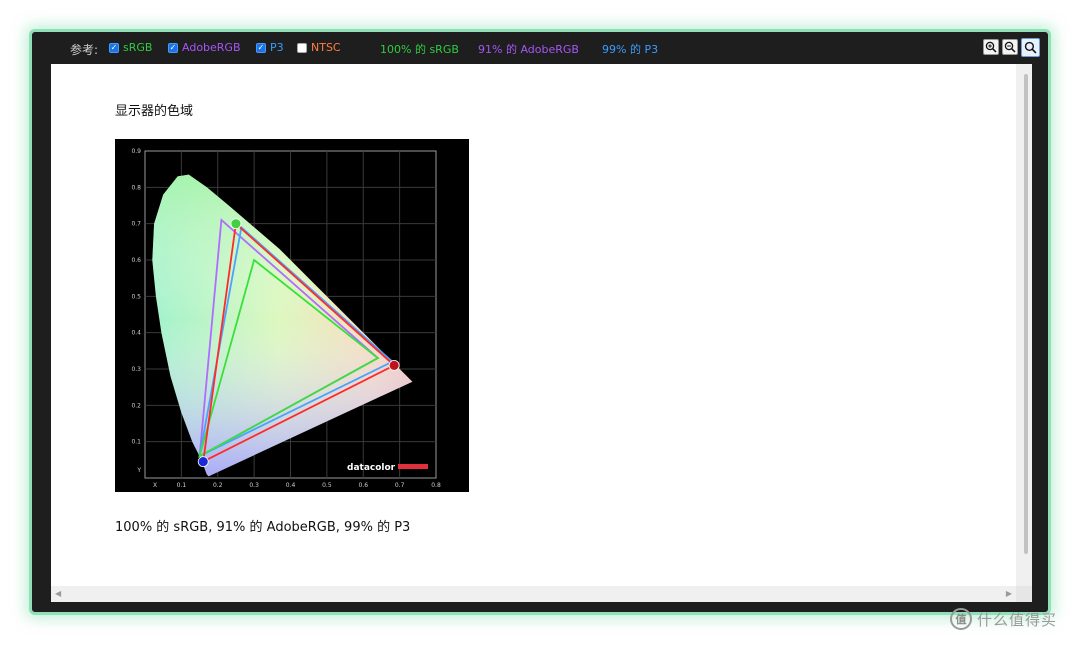 This screenshot has width=1080, height=645. I want to click on x-tick-label: 0.2, so click(218, 485).